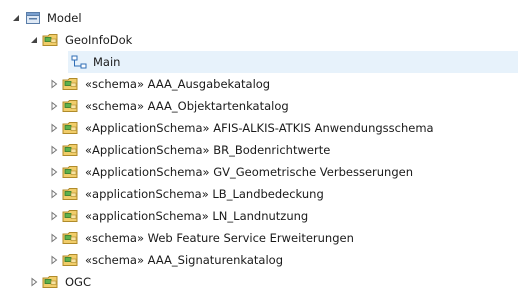 The image size is (532, 295). What do you see at coordinates (293, 62) in the screenshot?
I see `tree-node-main: Main` at bounding box center [293, 62].